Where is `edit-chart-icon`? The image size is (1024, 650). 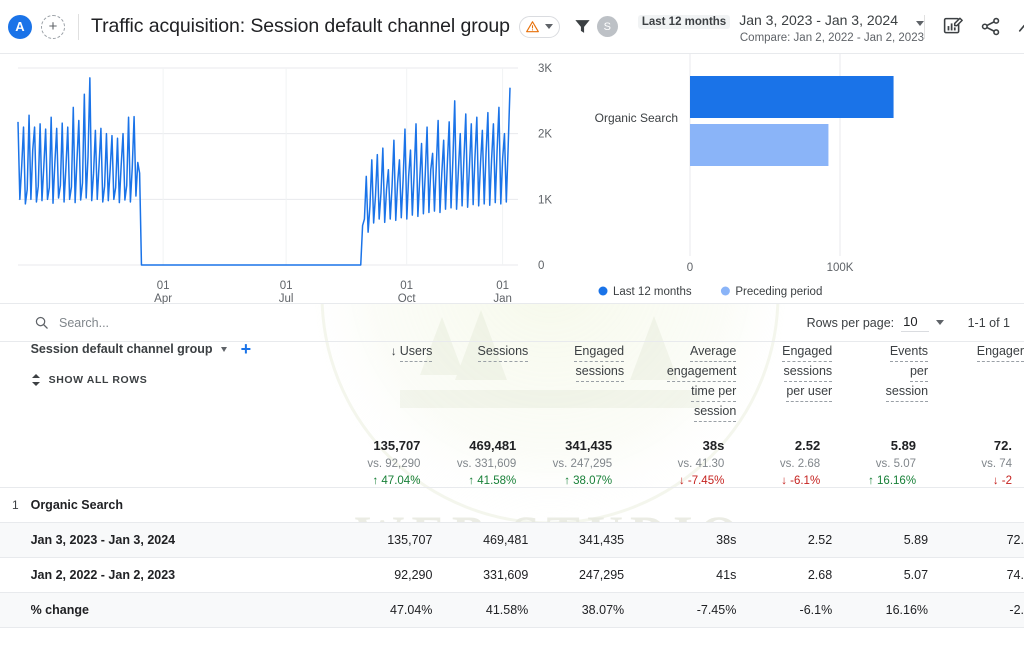 edit-chart-icon is located at coordinates (952, 26).